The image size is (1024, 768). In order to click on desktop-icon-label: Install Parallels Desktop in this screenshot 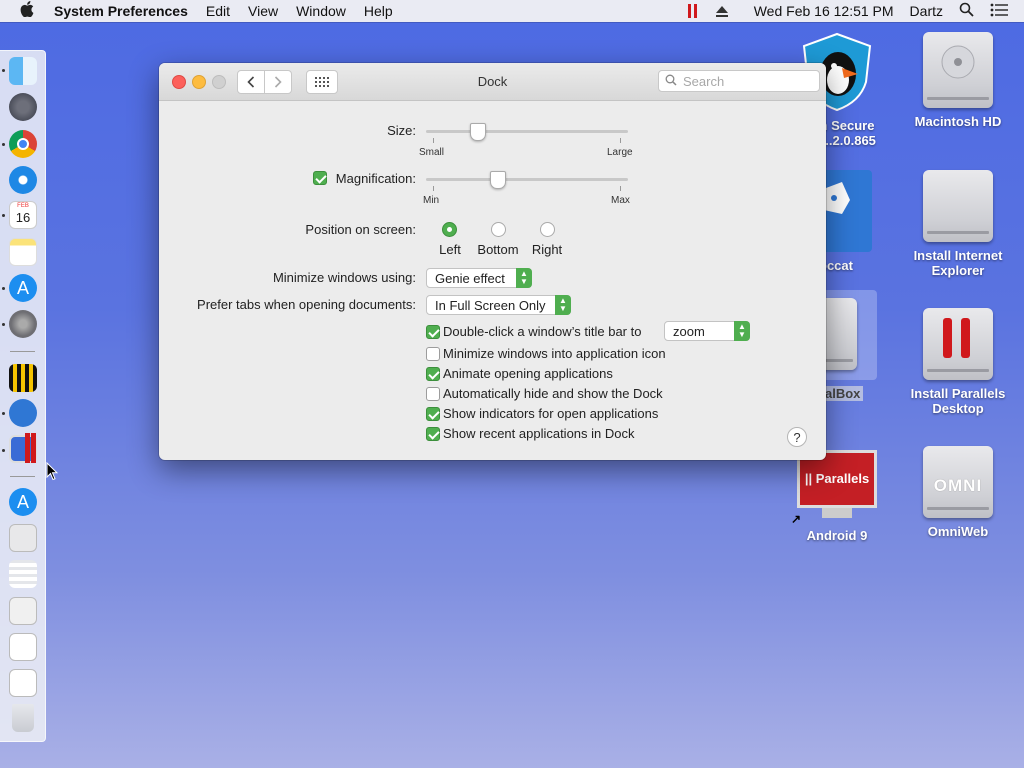, I will do `click(958, 401)`.